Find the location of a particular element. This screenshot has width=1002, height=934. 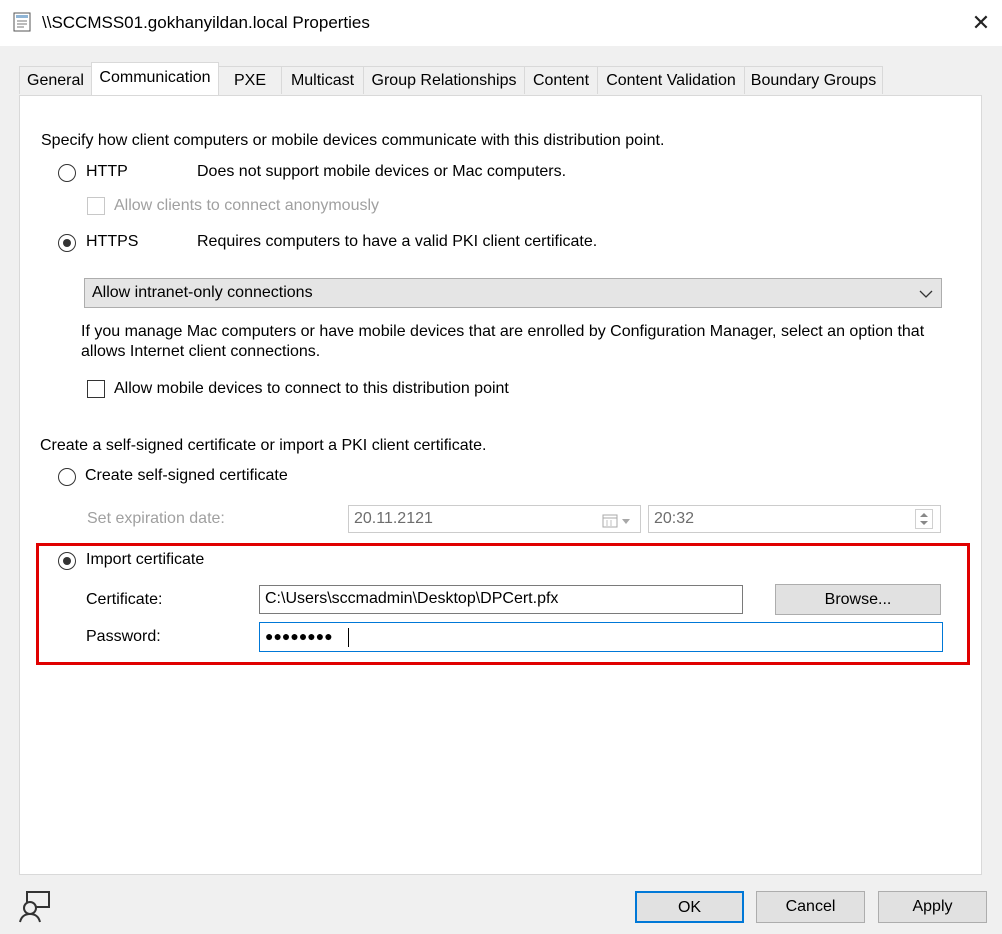

https-label: HTTPS is located at coordinates (112, 242).